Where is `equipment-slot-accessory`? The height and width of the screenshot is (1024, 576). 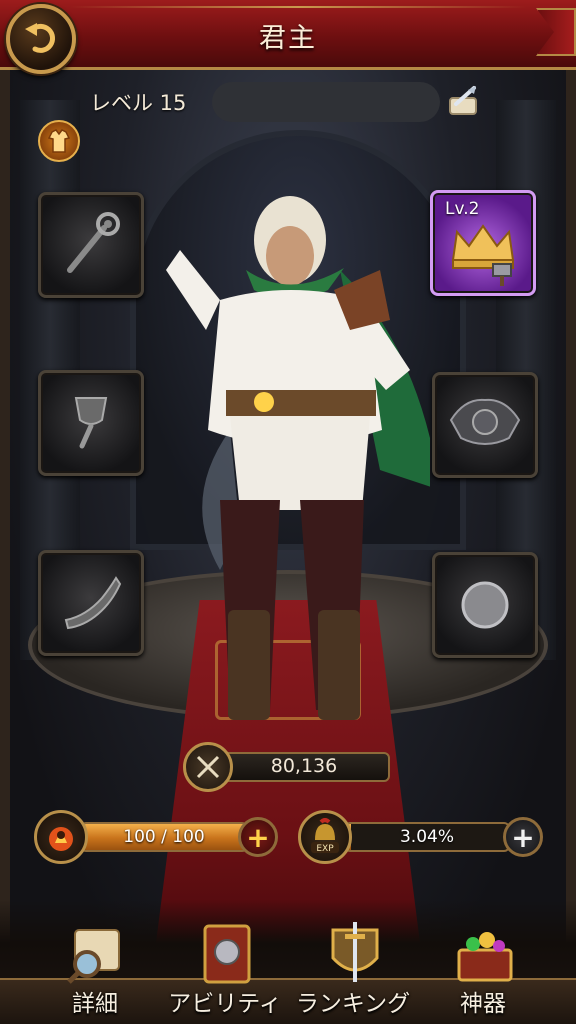 equipment-slot-accessory is located at coordinates (91, 423).